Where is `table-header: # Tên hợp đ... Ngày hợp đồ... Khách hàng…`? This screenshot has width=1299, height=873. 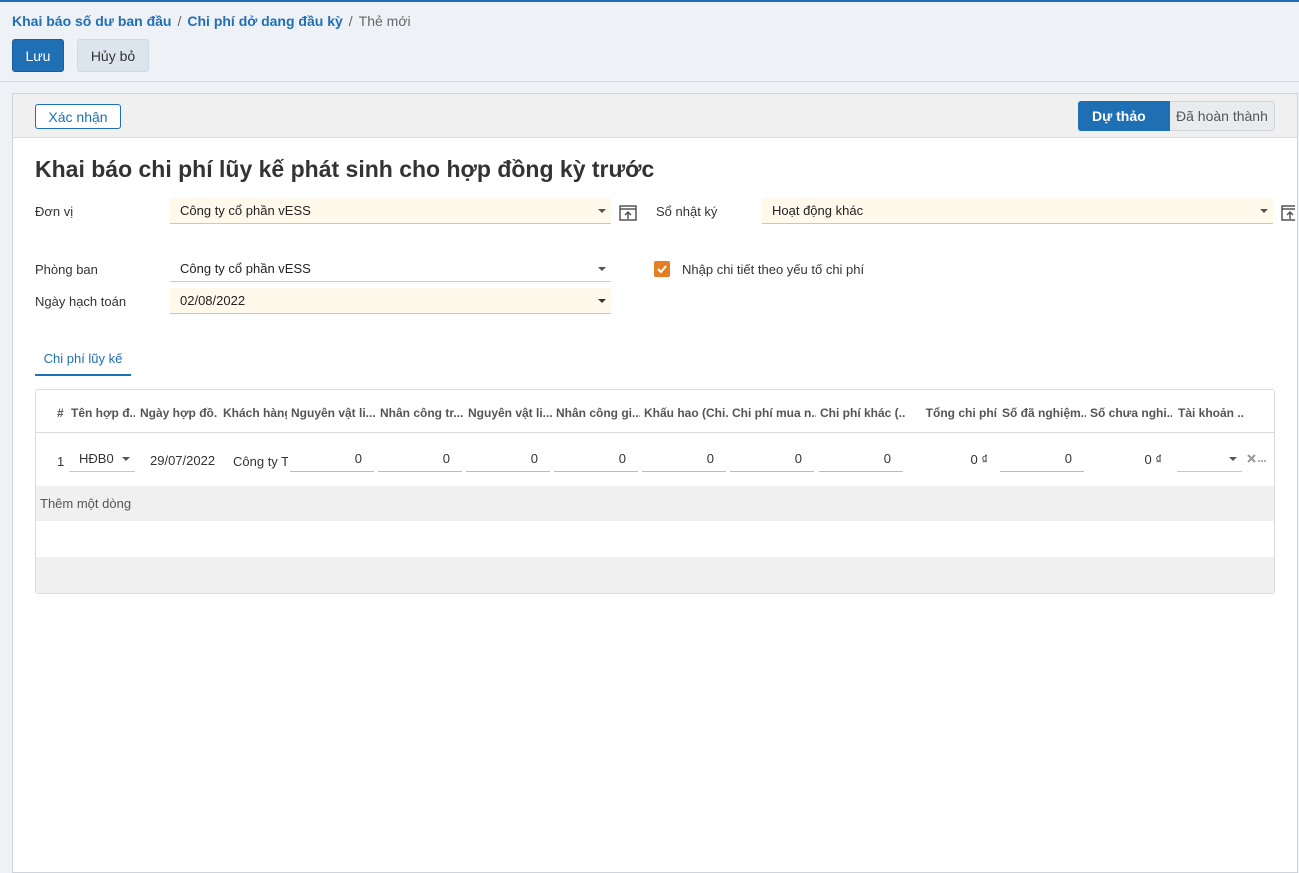 table-header: # Tên hợp đ... Ngày hợp đồ... Khách hàng… is located at coordinates (655, 411).